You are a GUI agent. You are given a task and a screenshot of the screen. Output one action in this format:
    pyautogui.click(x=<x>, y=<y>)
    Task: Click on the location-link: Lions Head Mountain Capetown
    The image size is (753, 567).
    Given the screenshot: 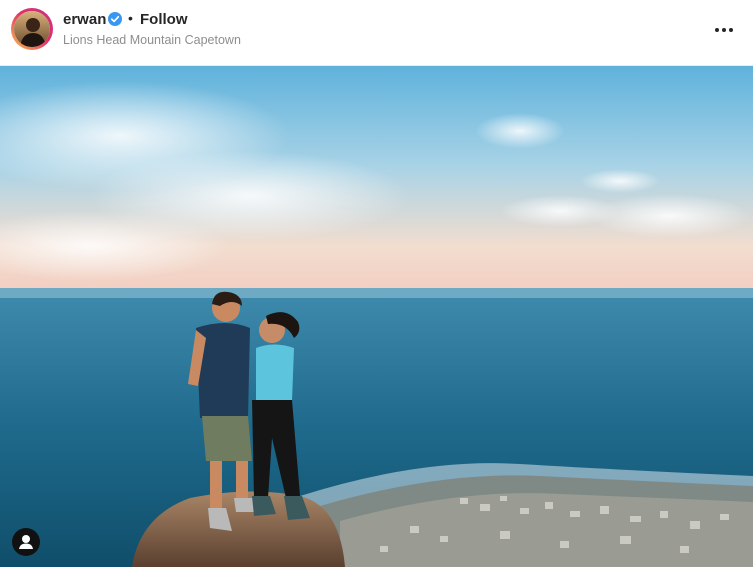 What is the action you would take?
    pyautogui.click(x=152, y=40)
    